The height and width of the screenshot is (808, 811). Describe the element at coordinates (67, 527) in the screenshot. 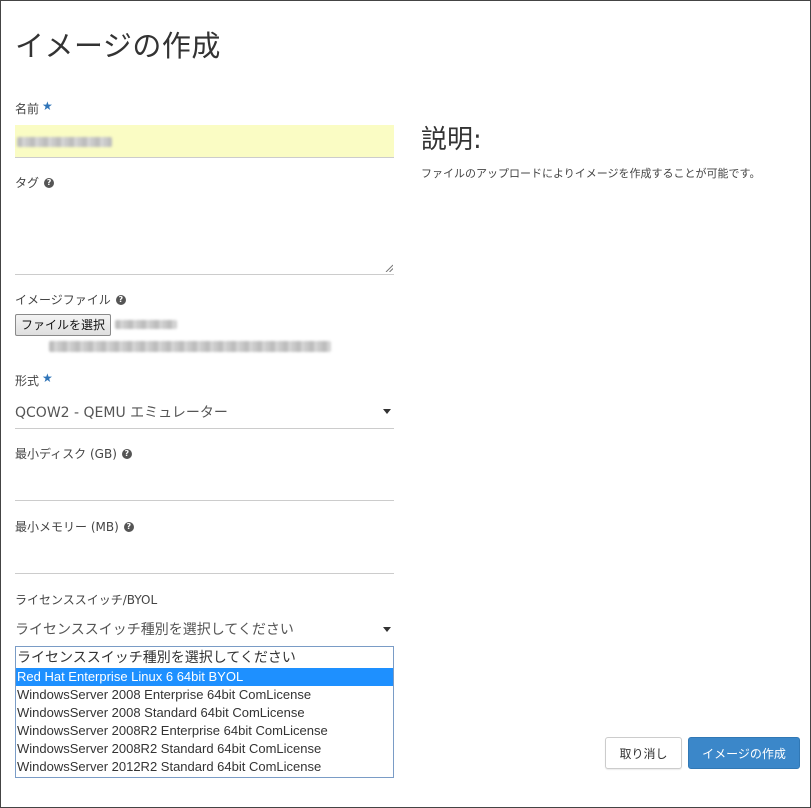

I see `min-memory-label-text: 最小メモリー (MB)` at that location.